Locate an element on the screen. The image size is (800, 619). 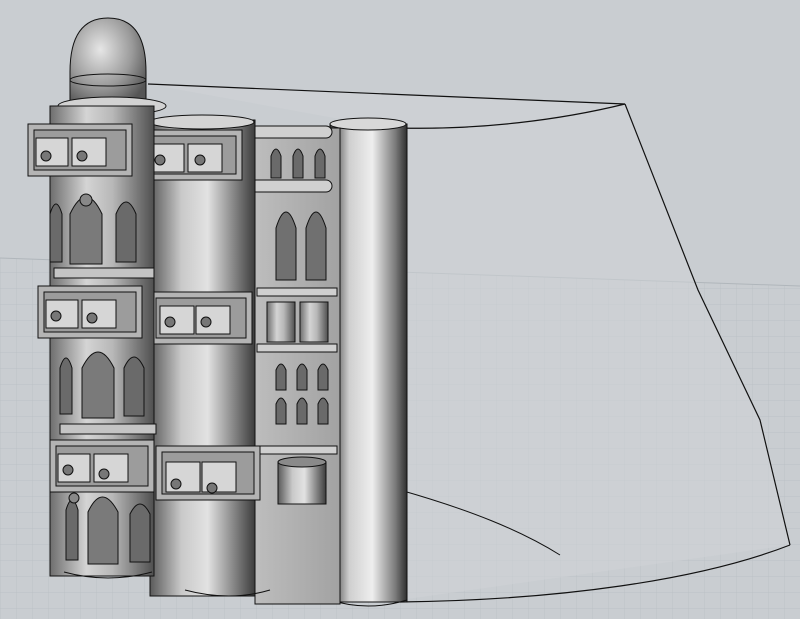
facade-lower-drum is located at coordinates (302, 480).